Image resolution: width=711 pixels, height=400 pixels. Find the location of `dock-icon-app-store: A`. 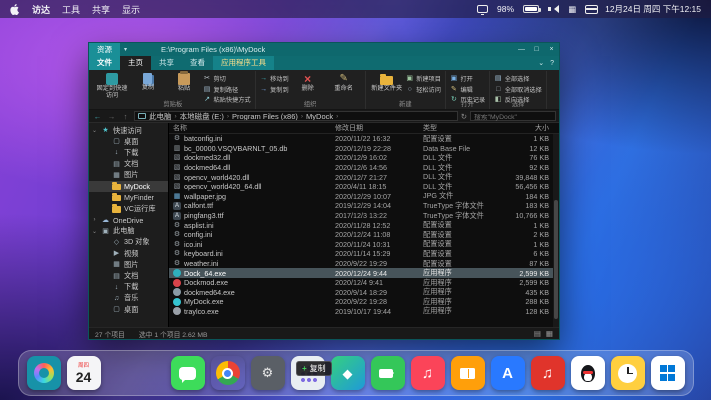

dock-icon-app-store: A is located at coordinates (507, 373).